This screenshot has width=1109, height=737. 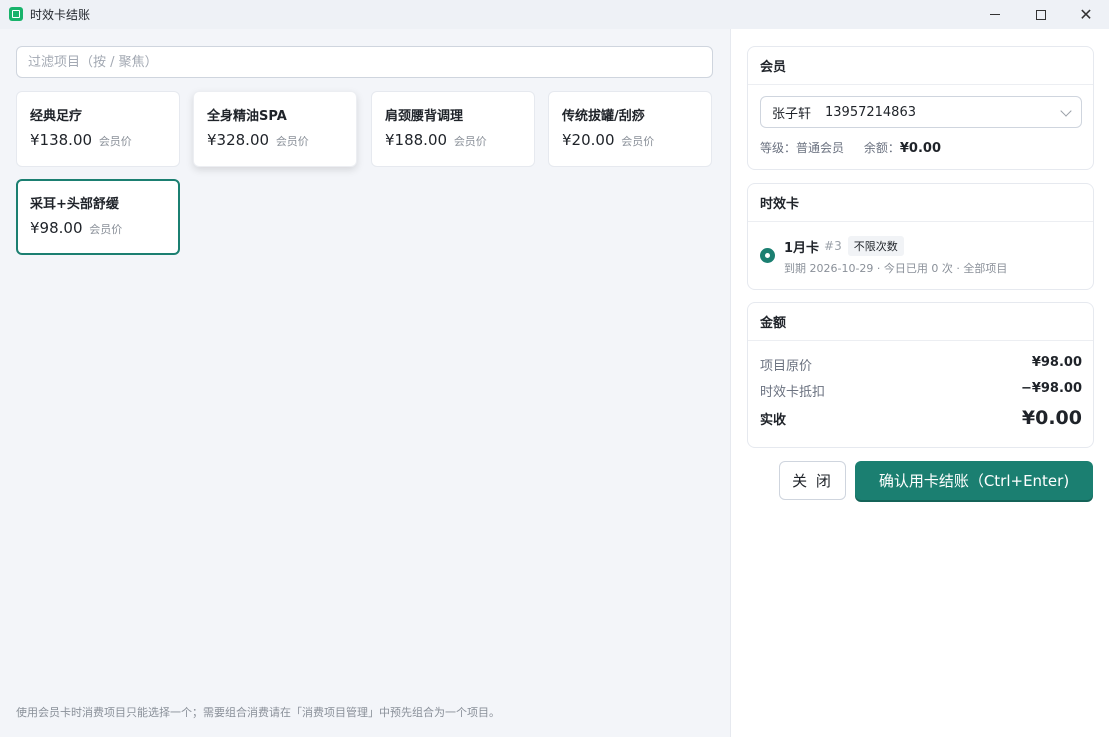 What do you see at coordinates (61, 140) in the screenshot?
I see `item-price: ¥138.00` at bounding box center [61, 140].